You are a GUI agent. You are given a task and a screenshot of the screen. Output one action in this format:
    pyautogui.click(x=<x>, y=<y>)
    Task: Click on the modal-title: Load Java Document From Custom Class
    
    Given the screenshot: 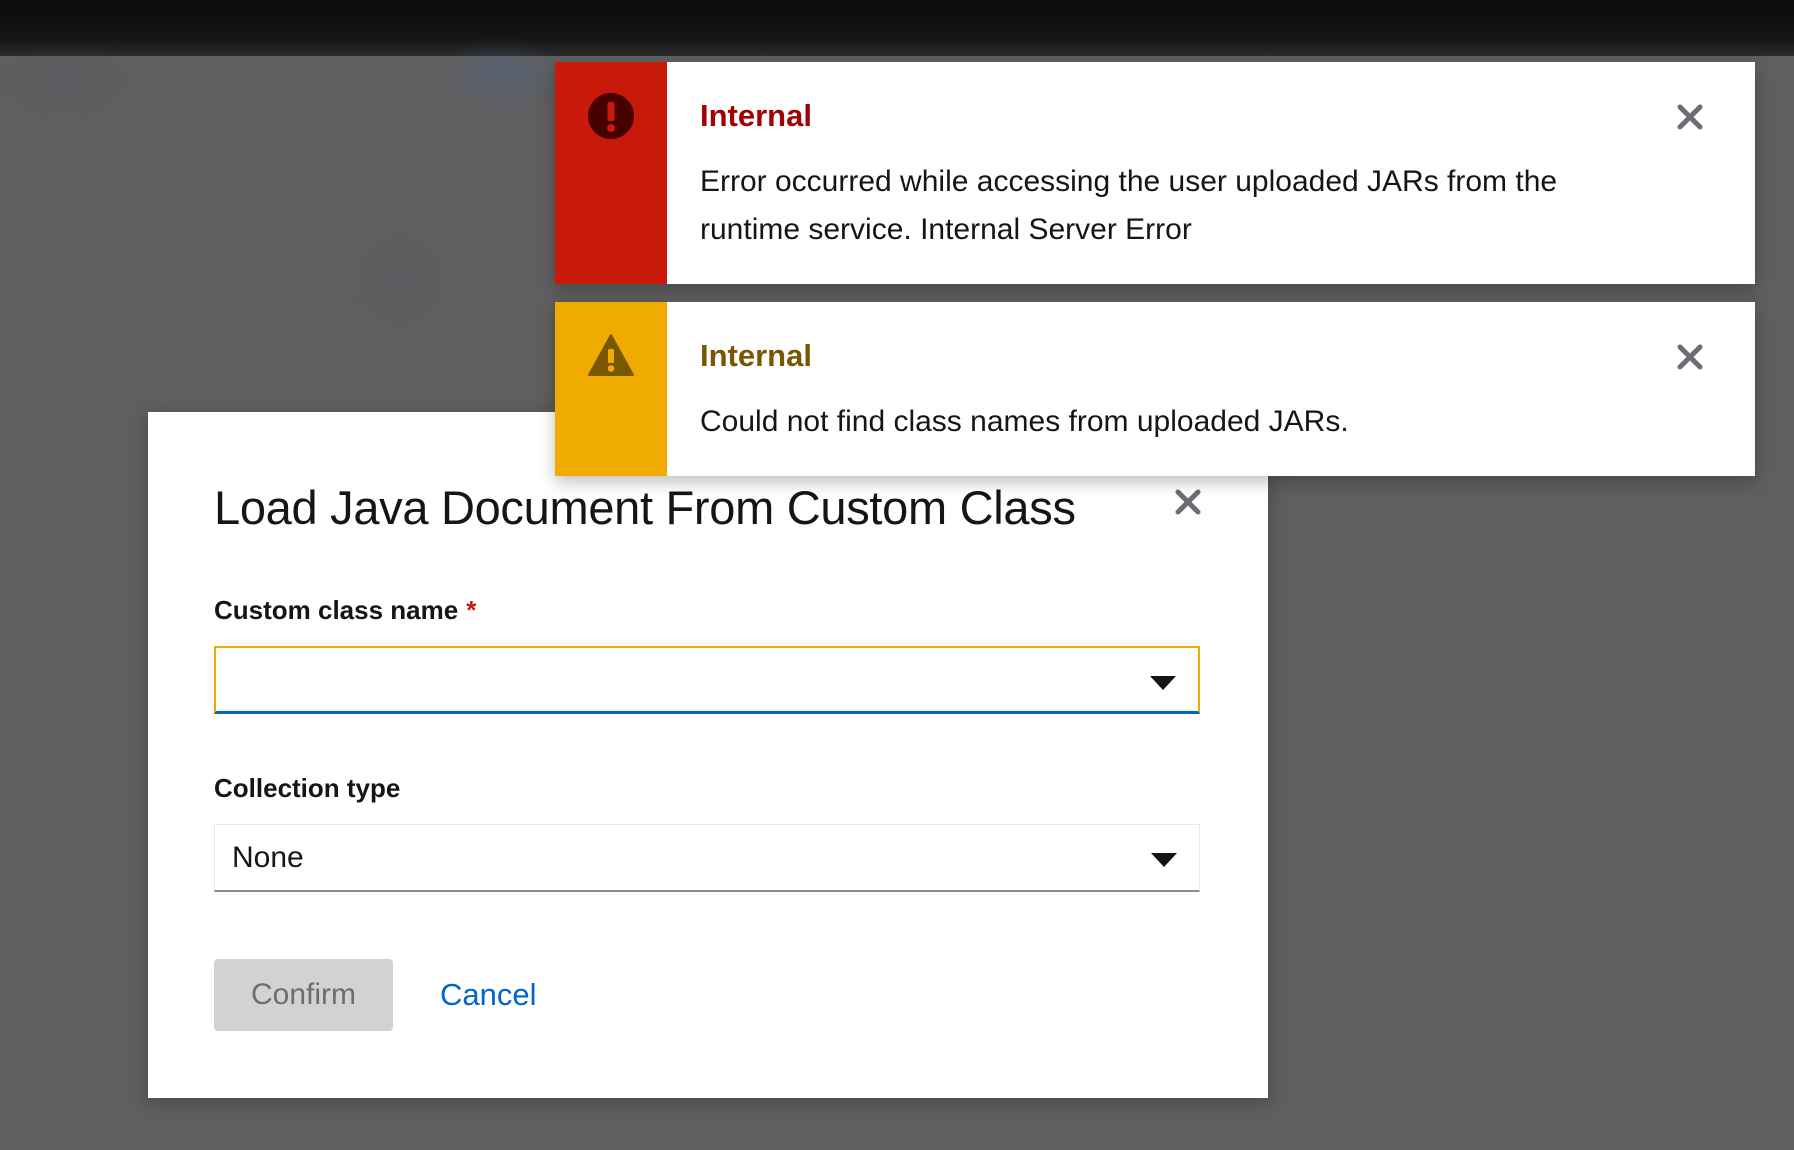 What is the action you would take?
    pyautogui.click(x=645, y=507)
    